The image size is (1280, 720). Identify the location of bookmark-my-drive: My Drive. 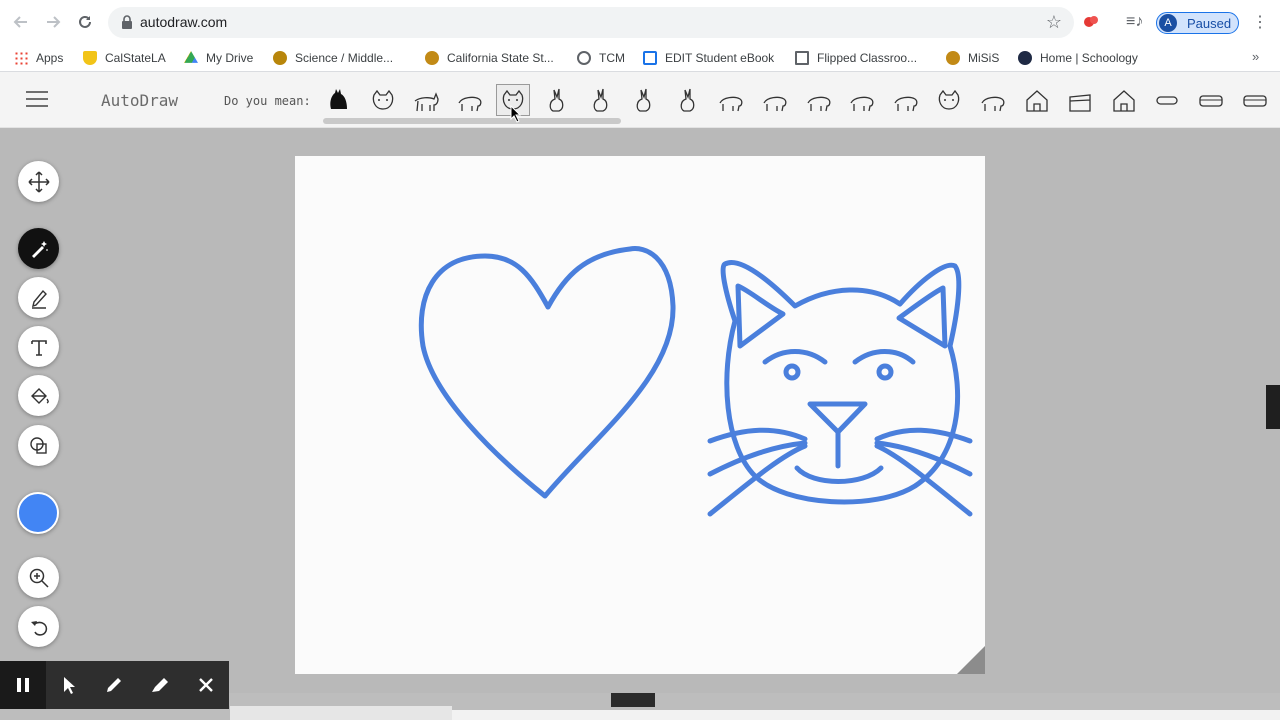
(218, 58).